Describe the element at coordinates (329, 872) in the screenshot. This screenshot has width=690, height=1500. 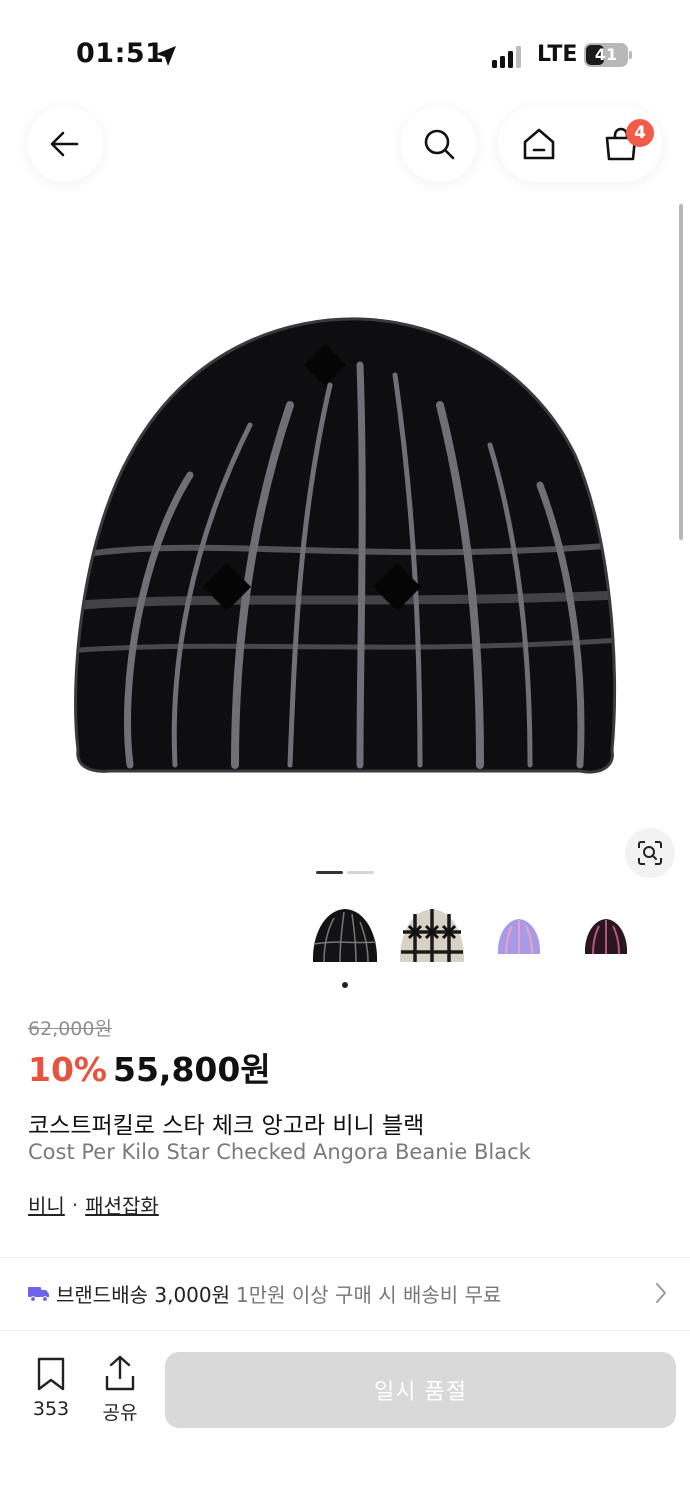
I see `pager-dot-active` at that location.